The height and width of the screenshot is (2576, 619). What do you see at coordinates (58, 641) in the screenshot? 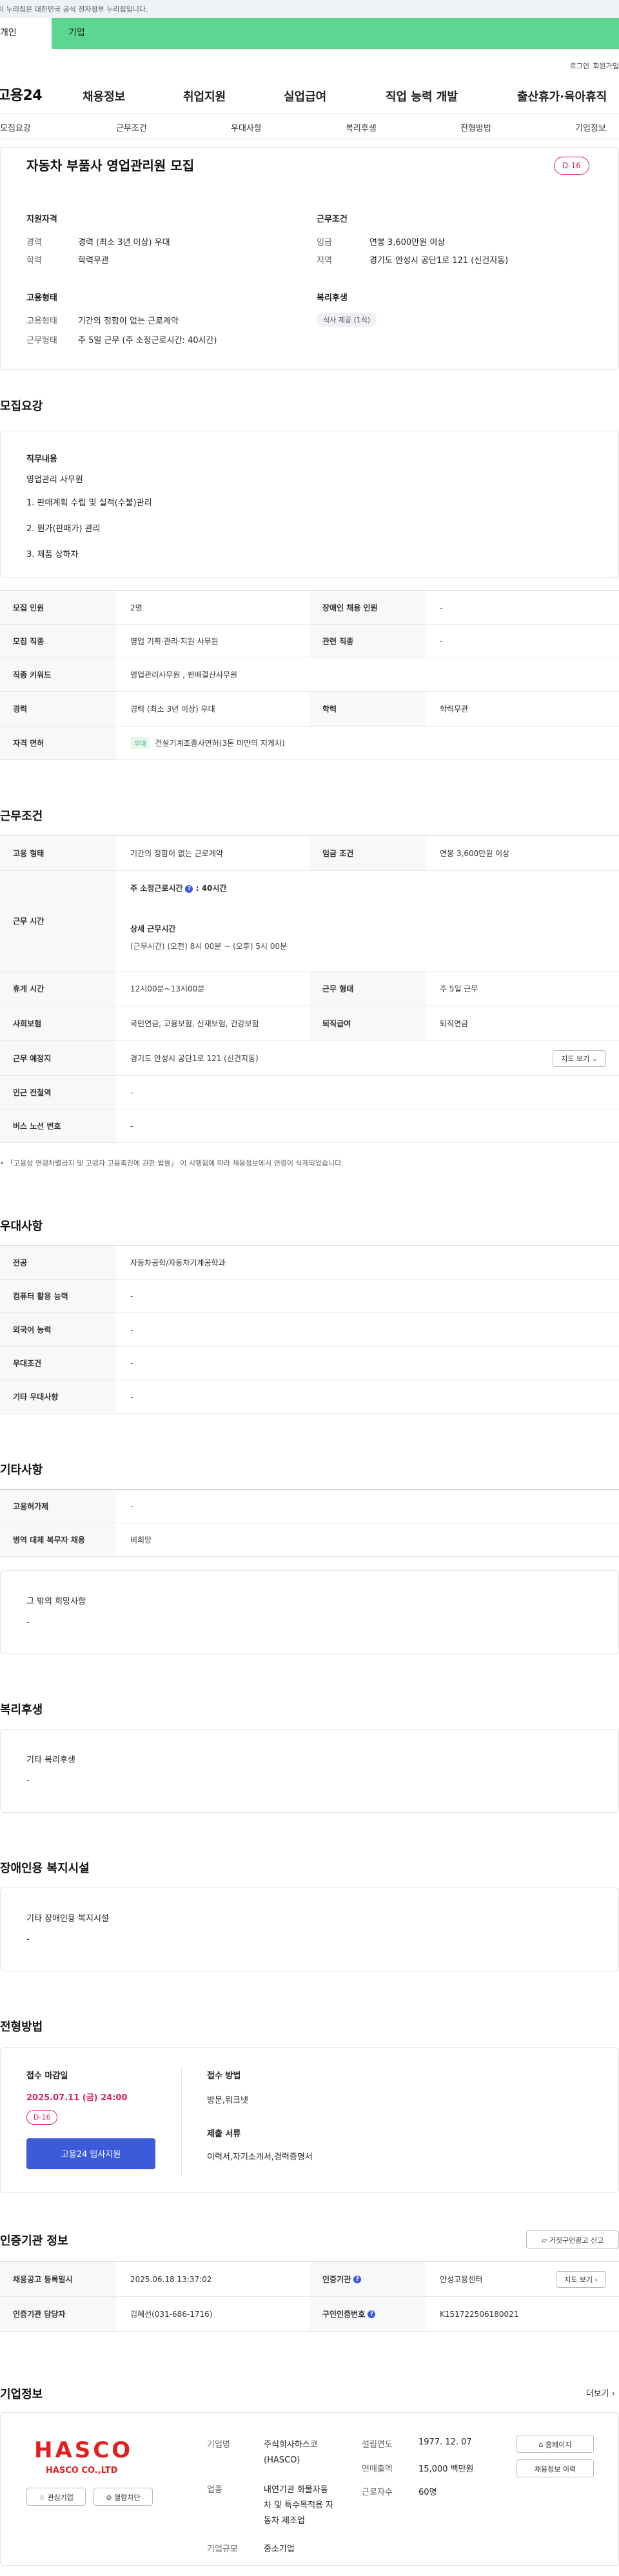
I see `table-header: 모집 직종` at bounding box center [58, 641].